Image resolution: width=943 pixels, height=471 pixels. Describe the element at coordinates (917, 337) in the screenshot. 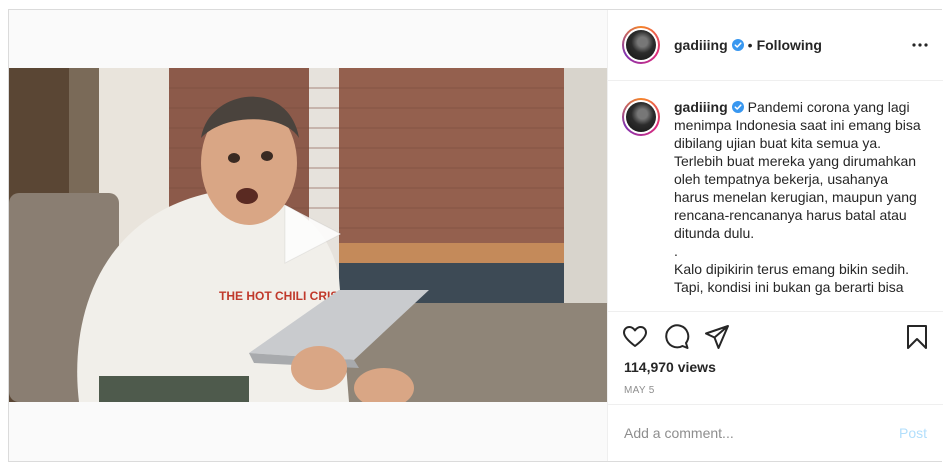

I see `save-bookmark-icon` at that location.